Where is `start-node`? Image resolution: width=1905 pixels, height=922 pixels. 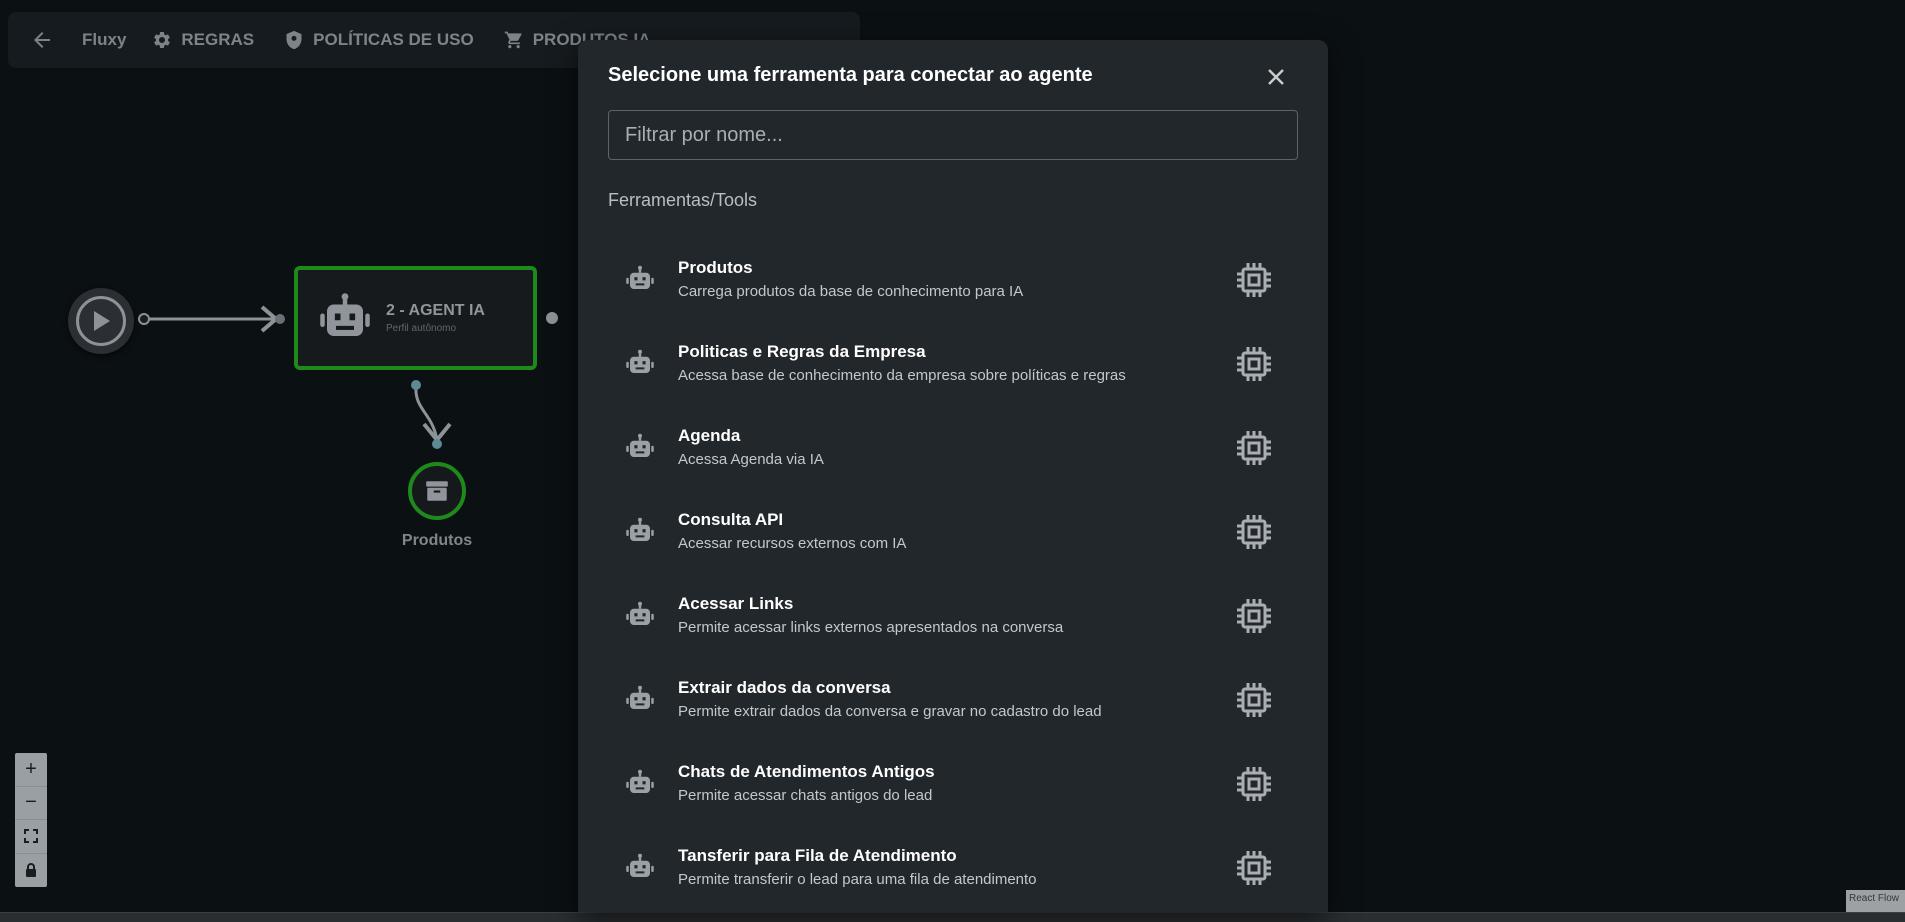
start-node is located at coordinates (101, 321).